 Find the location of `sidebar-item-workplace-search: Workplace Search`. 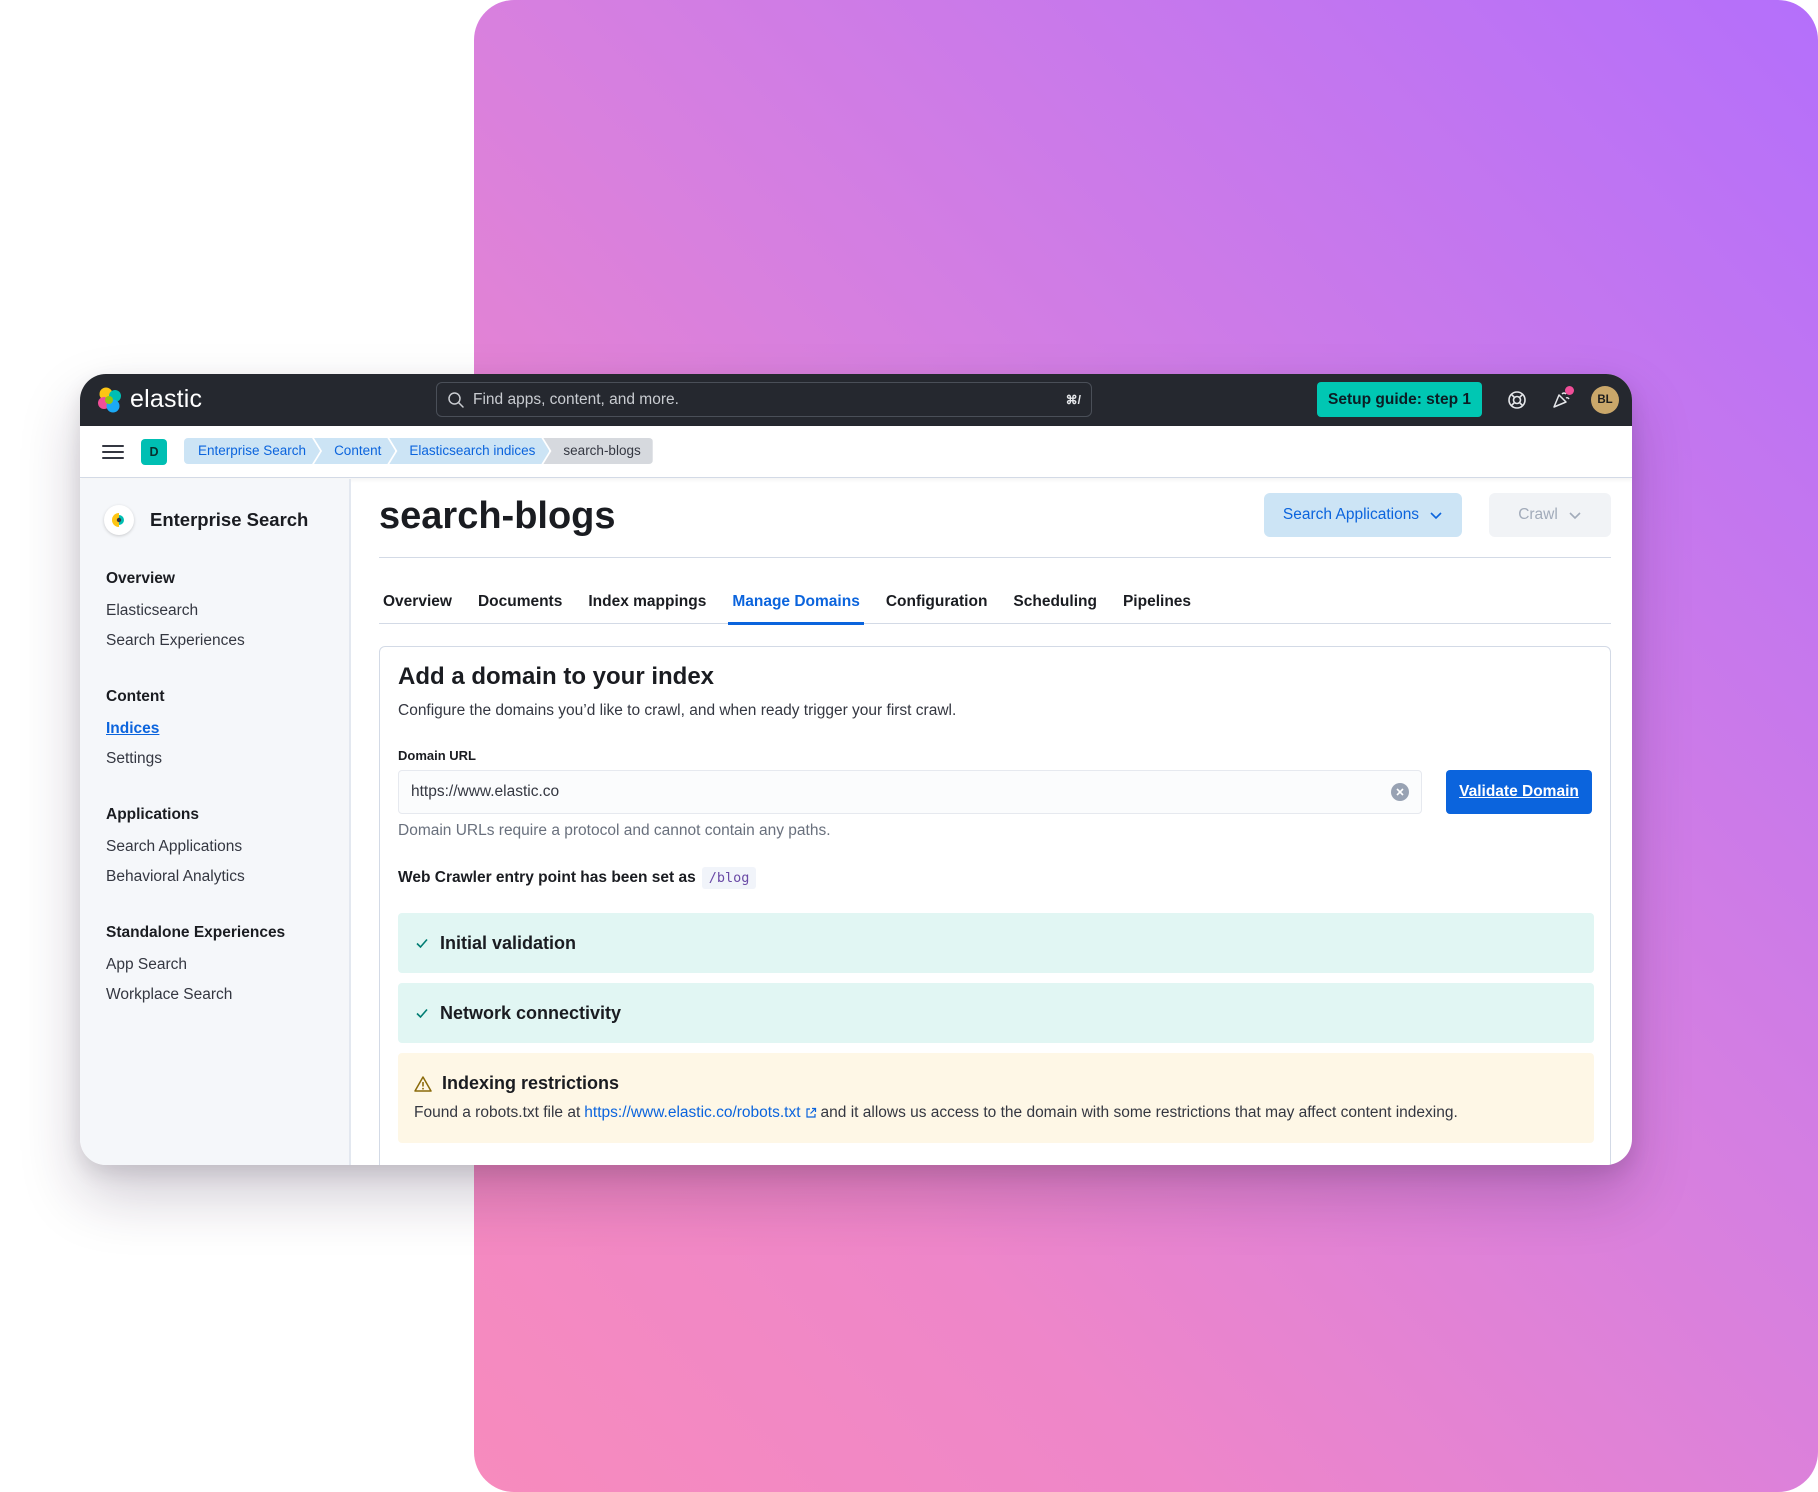

sidebar-item-workplace-search: Workplace Search is located at coordinates (195, 995).